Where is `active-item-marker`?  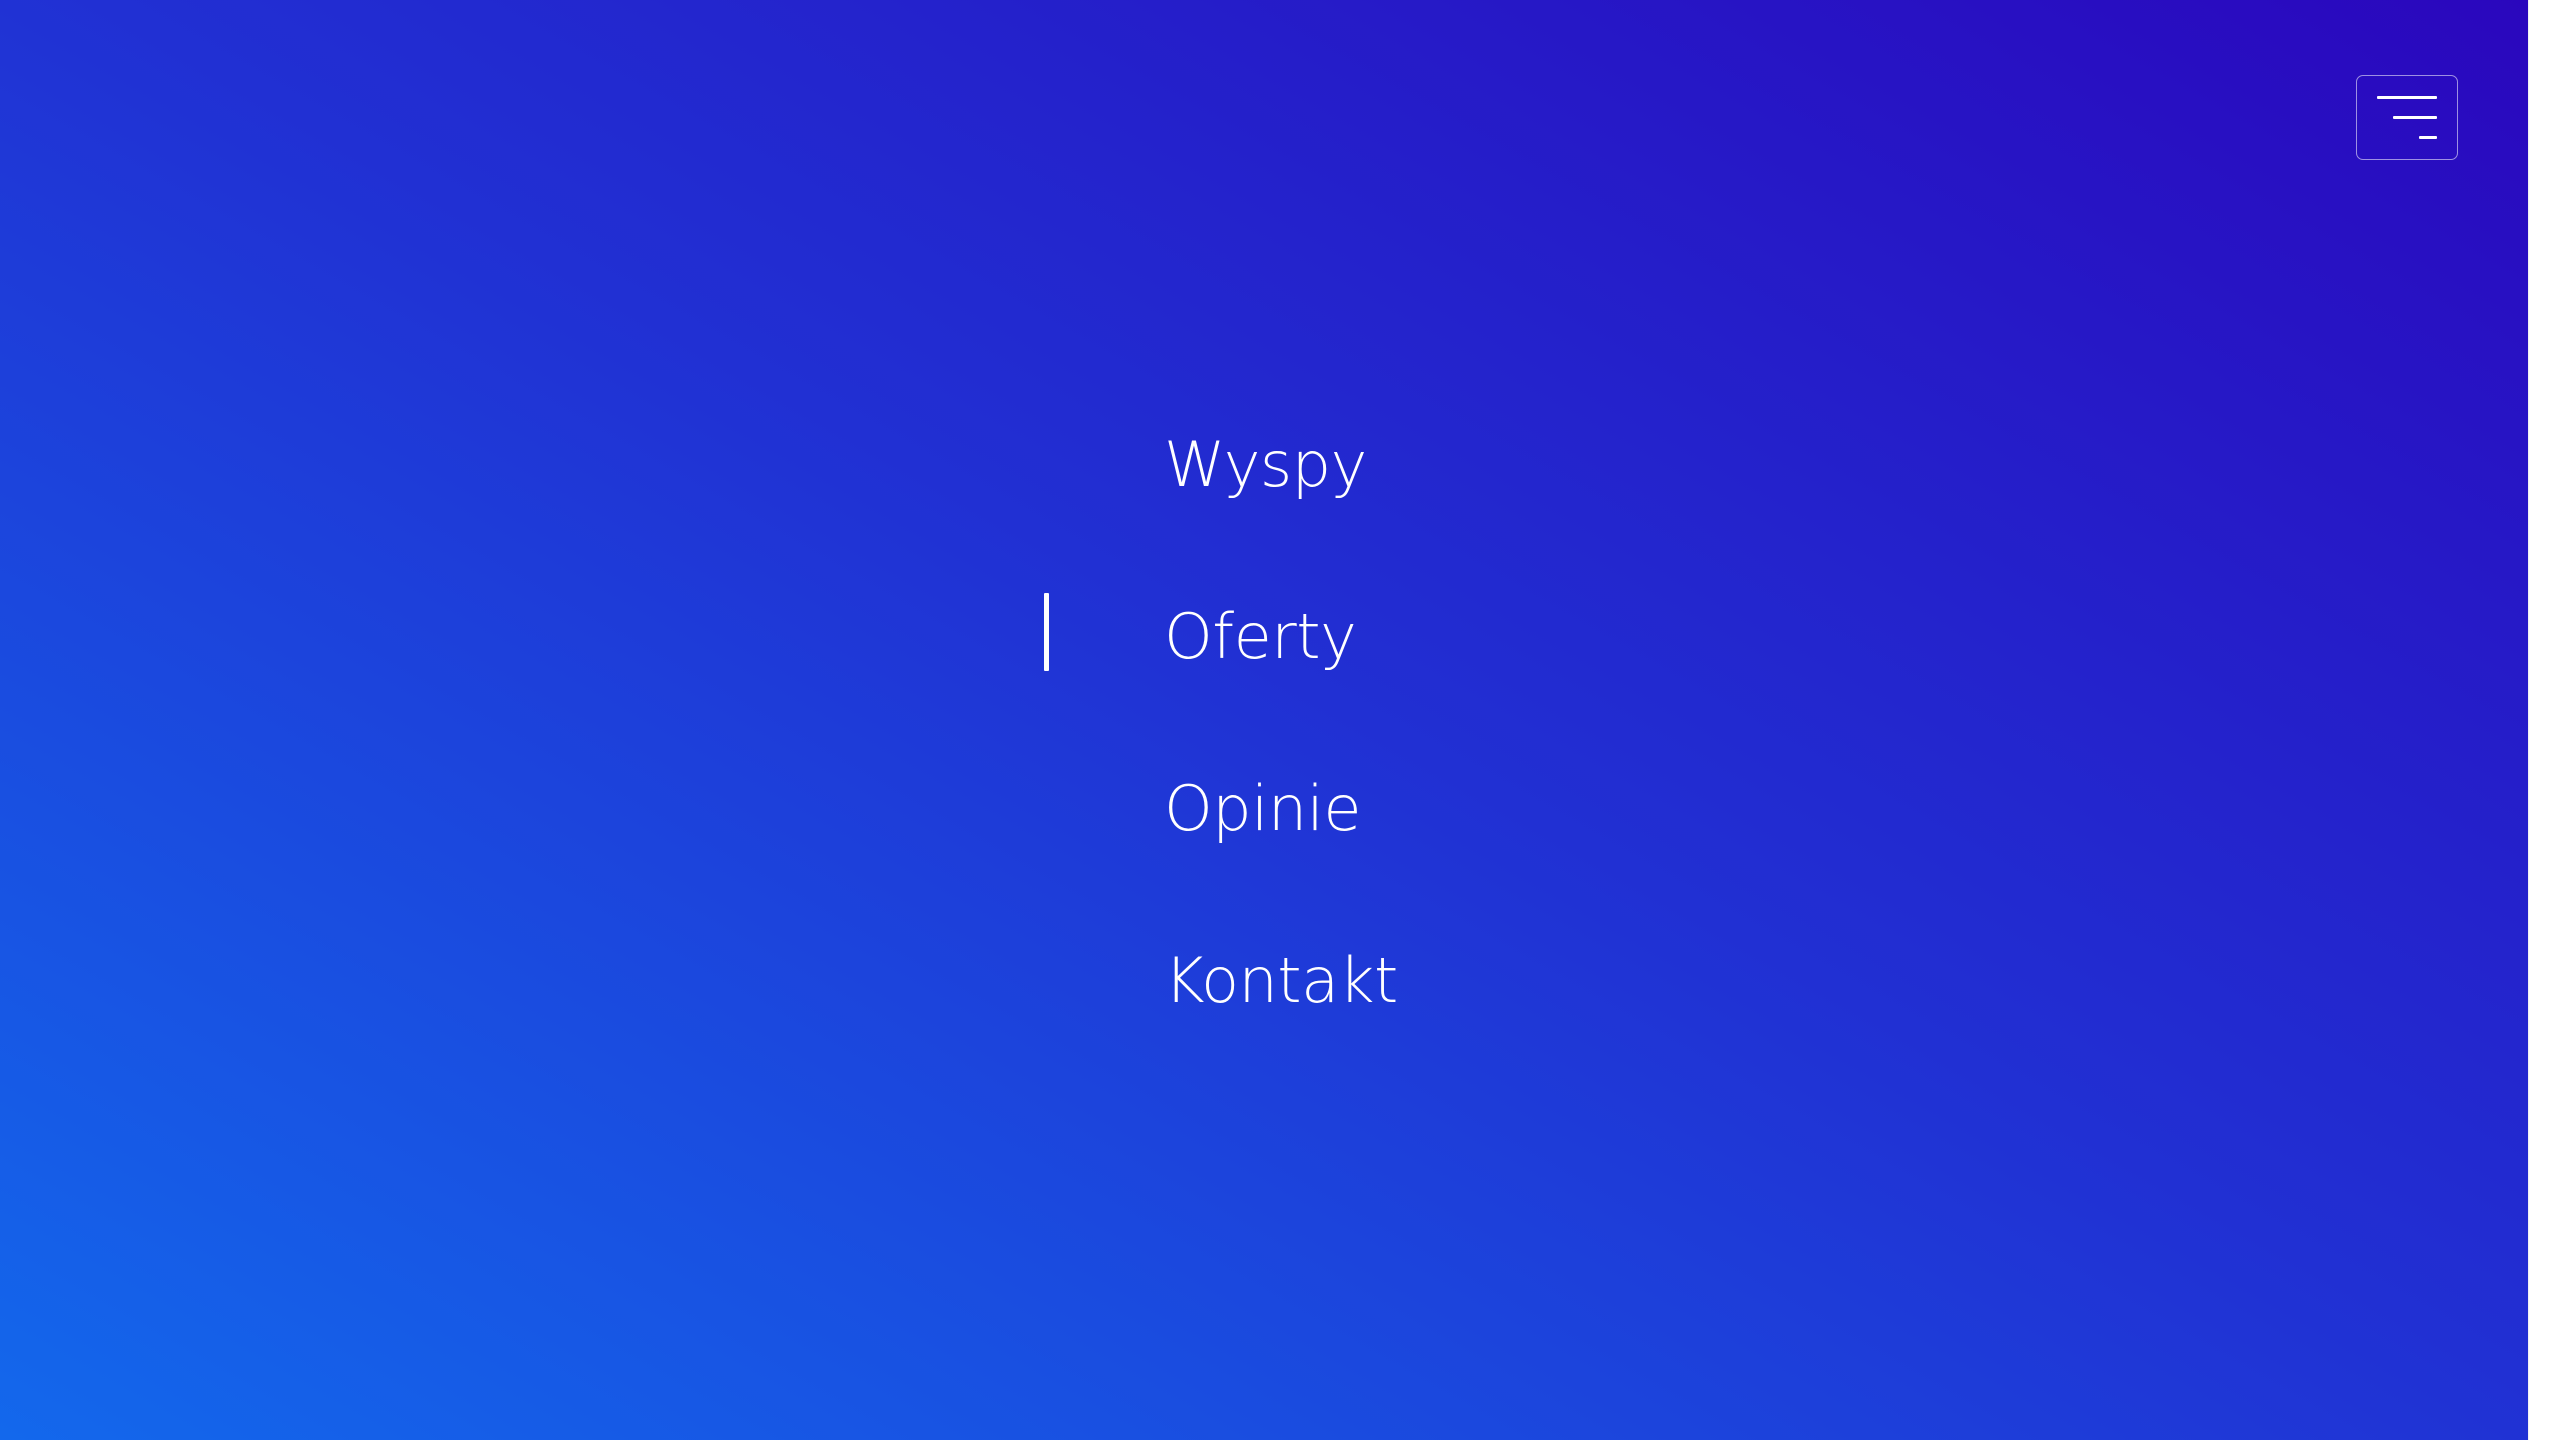
active-item-marker is located at coordinates (1046, 632).